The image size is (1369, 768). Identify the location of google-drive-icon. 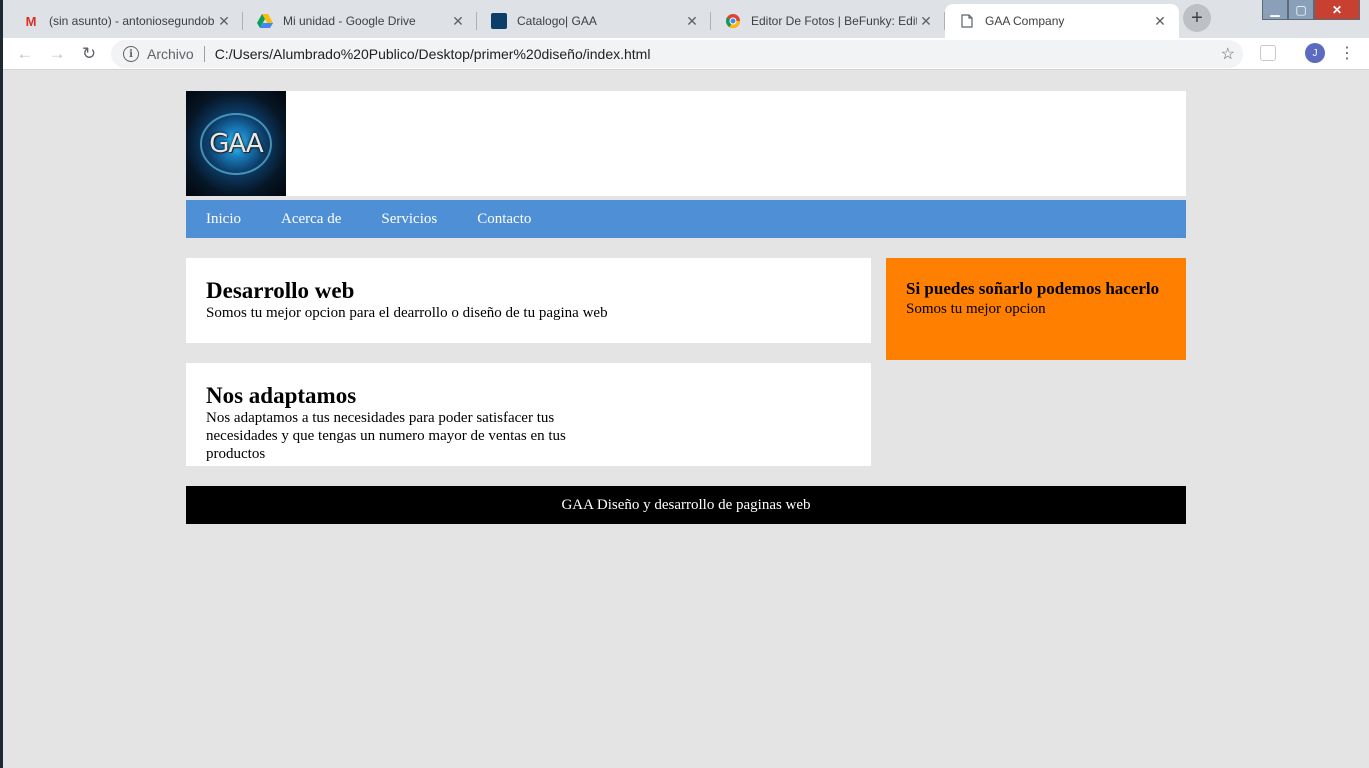
(265, 21).